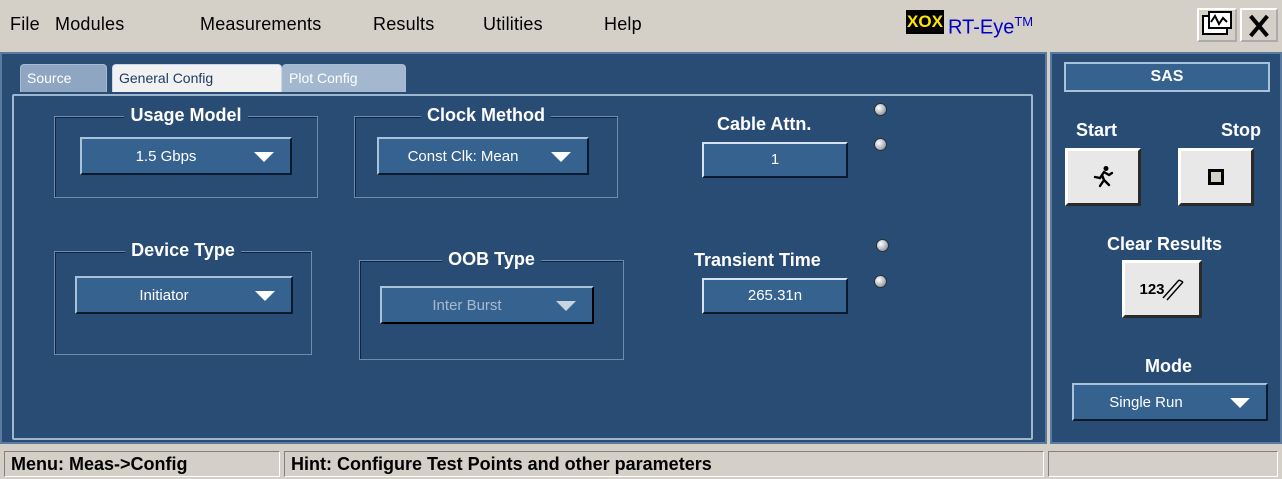 Image resolution: width=1282 pixels, height=479 pixels. I want to click on usage-model-title: Usage Model, so click(186, 115).